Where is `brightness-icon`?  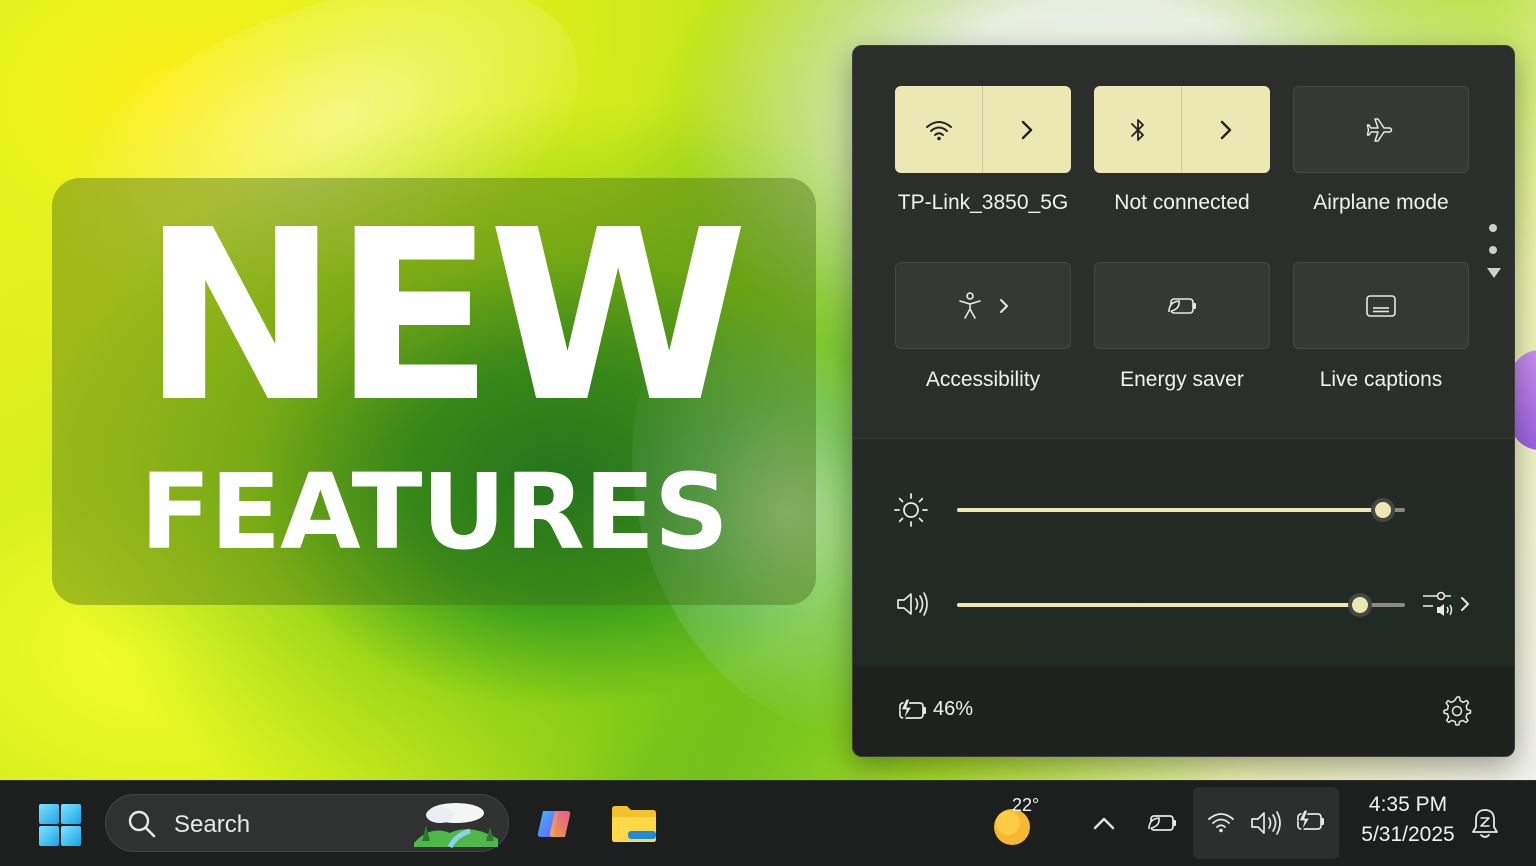 brightness-icon is located at coordinates (911, 510).